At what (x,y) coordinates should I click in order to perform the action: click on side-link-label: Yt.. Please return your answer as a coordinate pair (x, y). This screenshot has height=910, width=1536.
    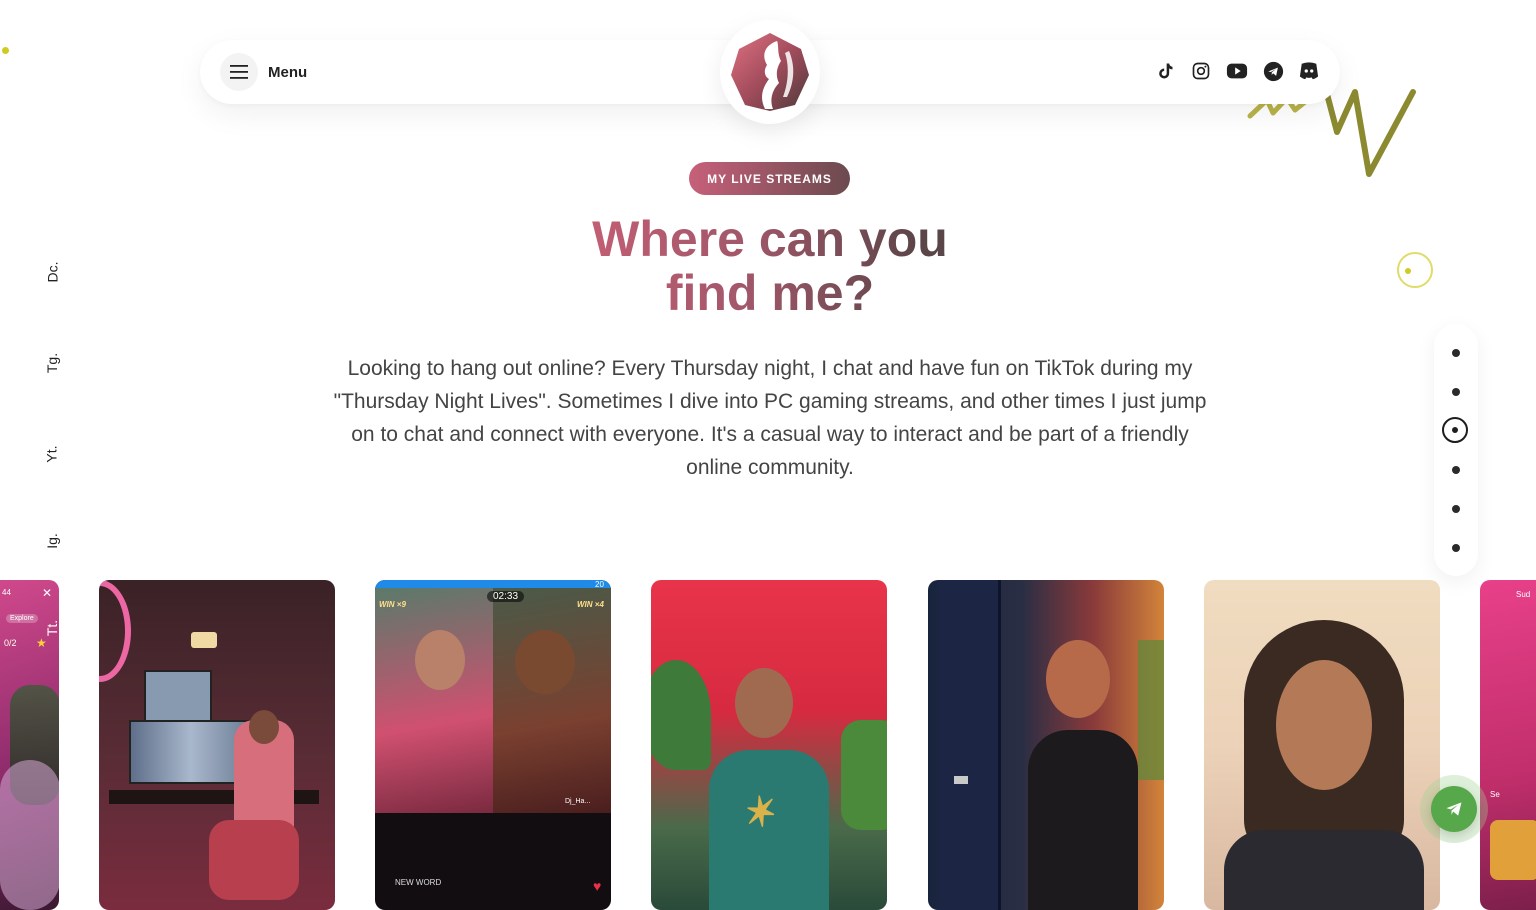
    Looking at the image, I should click on (52, 454).